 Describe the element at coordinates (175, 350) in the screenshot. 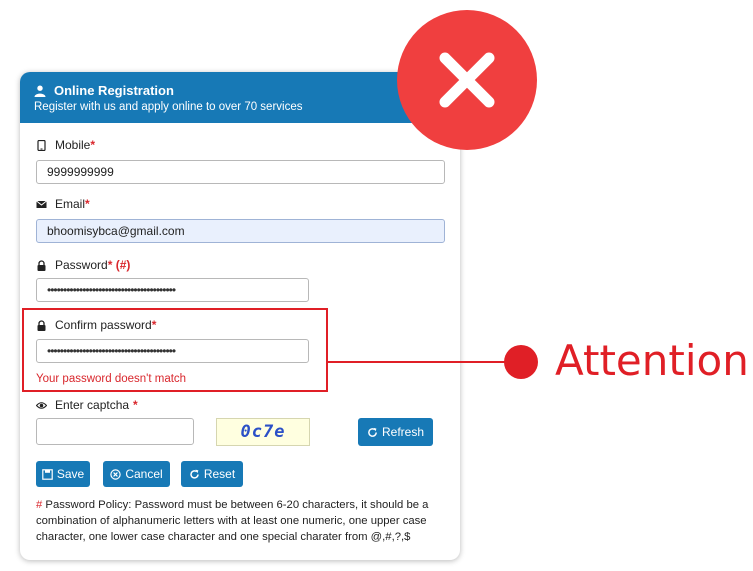

I see `error-highlight-box` at that location.